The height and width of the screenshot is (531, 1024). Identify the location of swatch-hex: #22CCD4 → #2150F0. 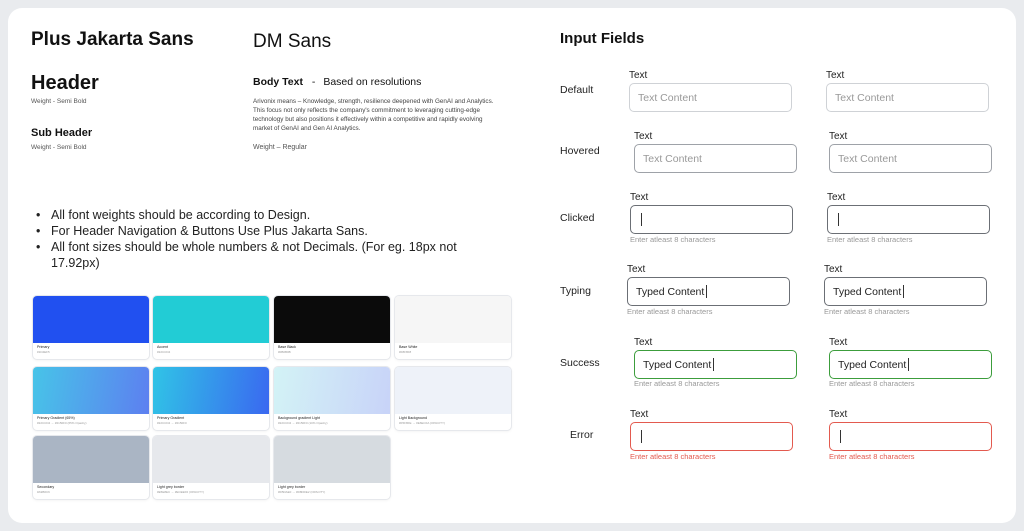
(172, 423).